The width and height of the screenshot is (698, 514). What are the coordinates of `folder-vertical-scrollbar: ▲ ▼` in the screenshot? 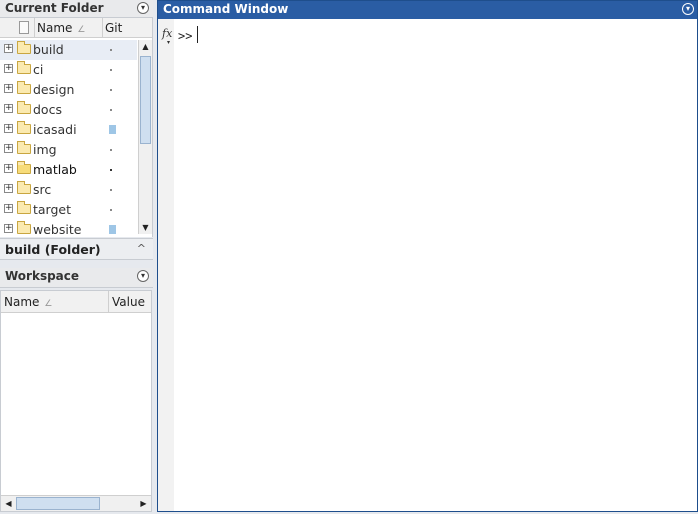 It's located at (145, 137).